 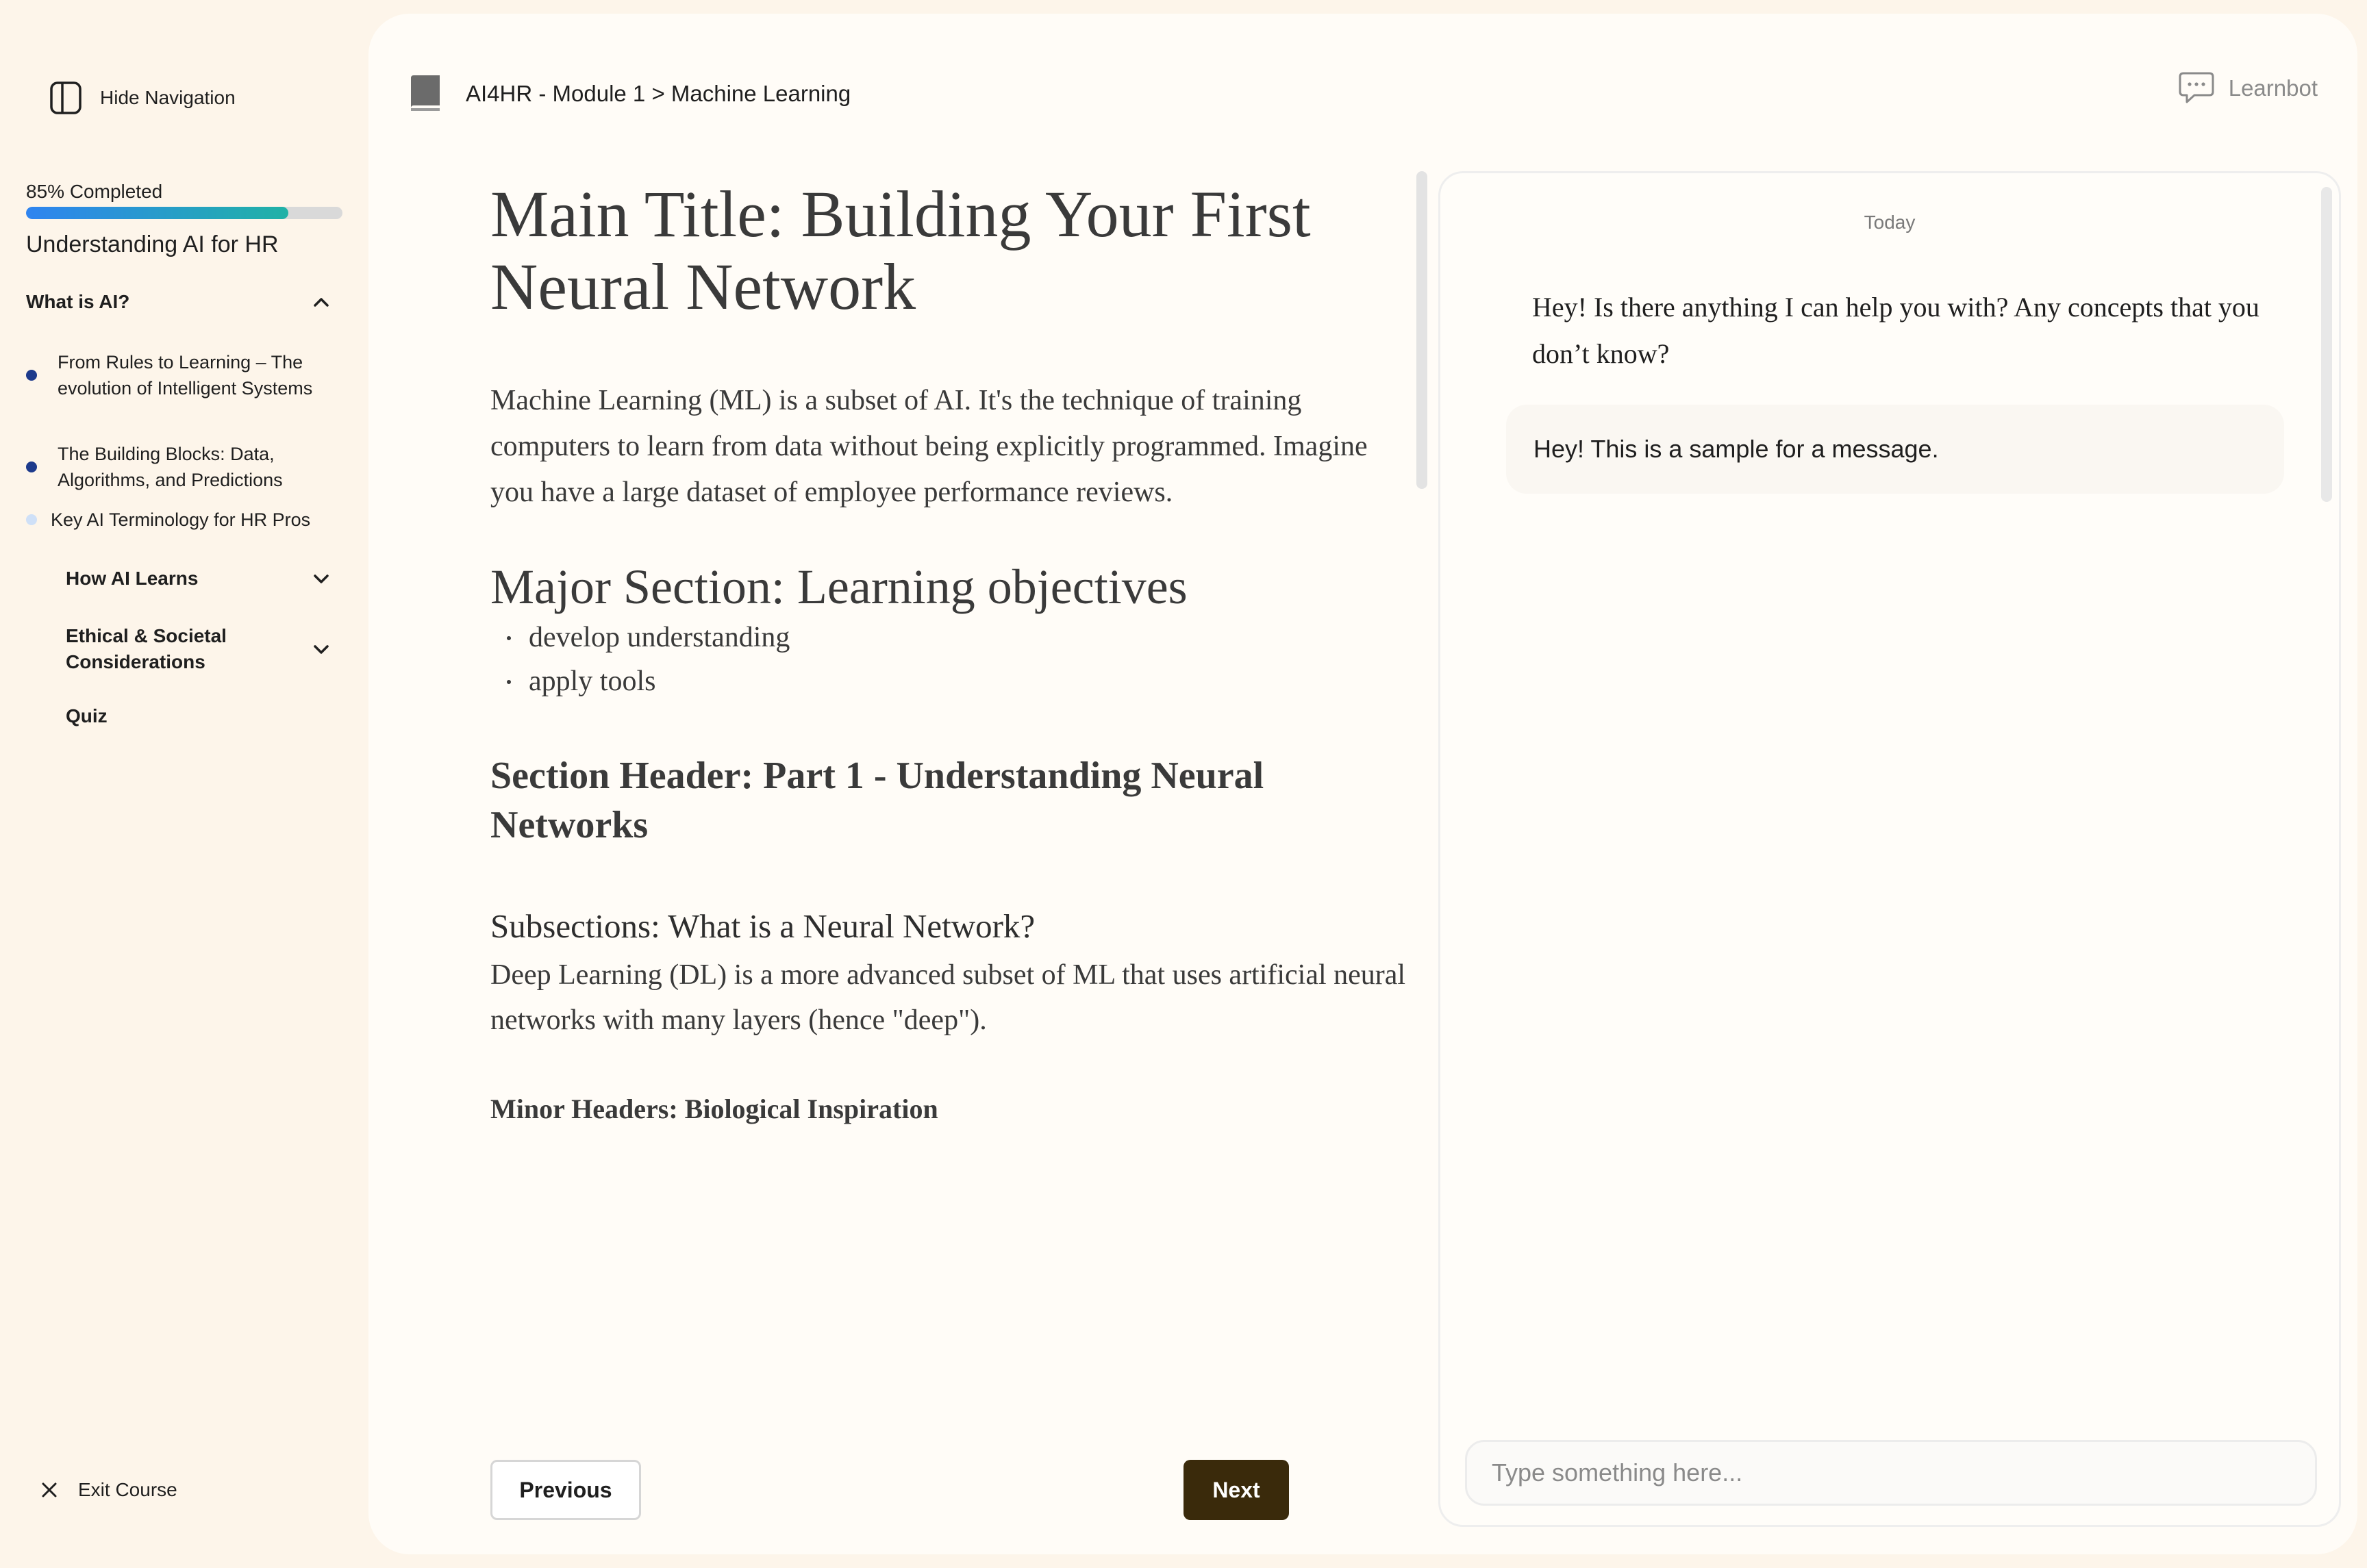 I want to click on hide-navigation-label: Hide Navigation, so click(x=168, y=98).